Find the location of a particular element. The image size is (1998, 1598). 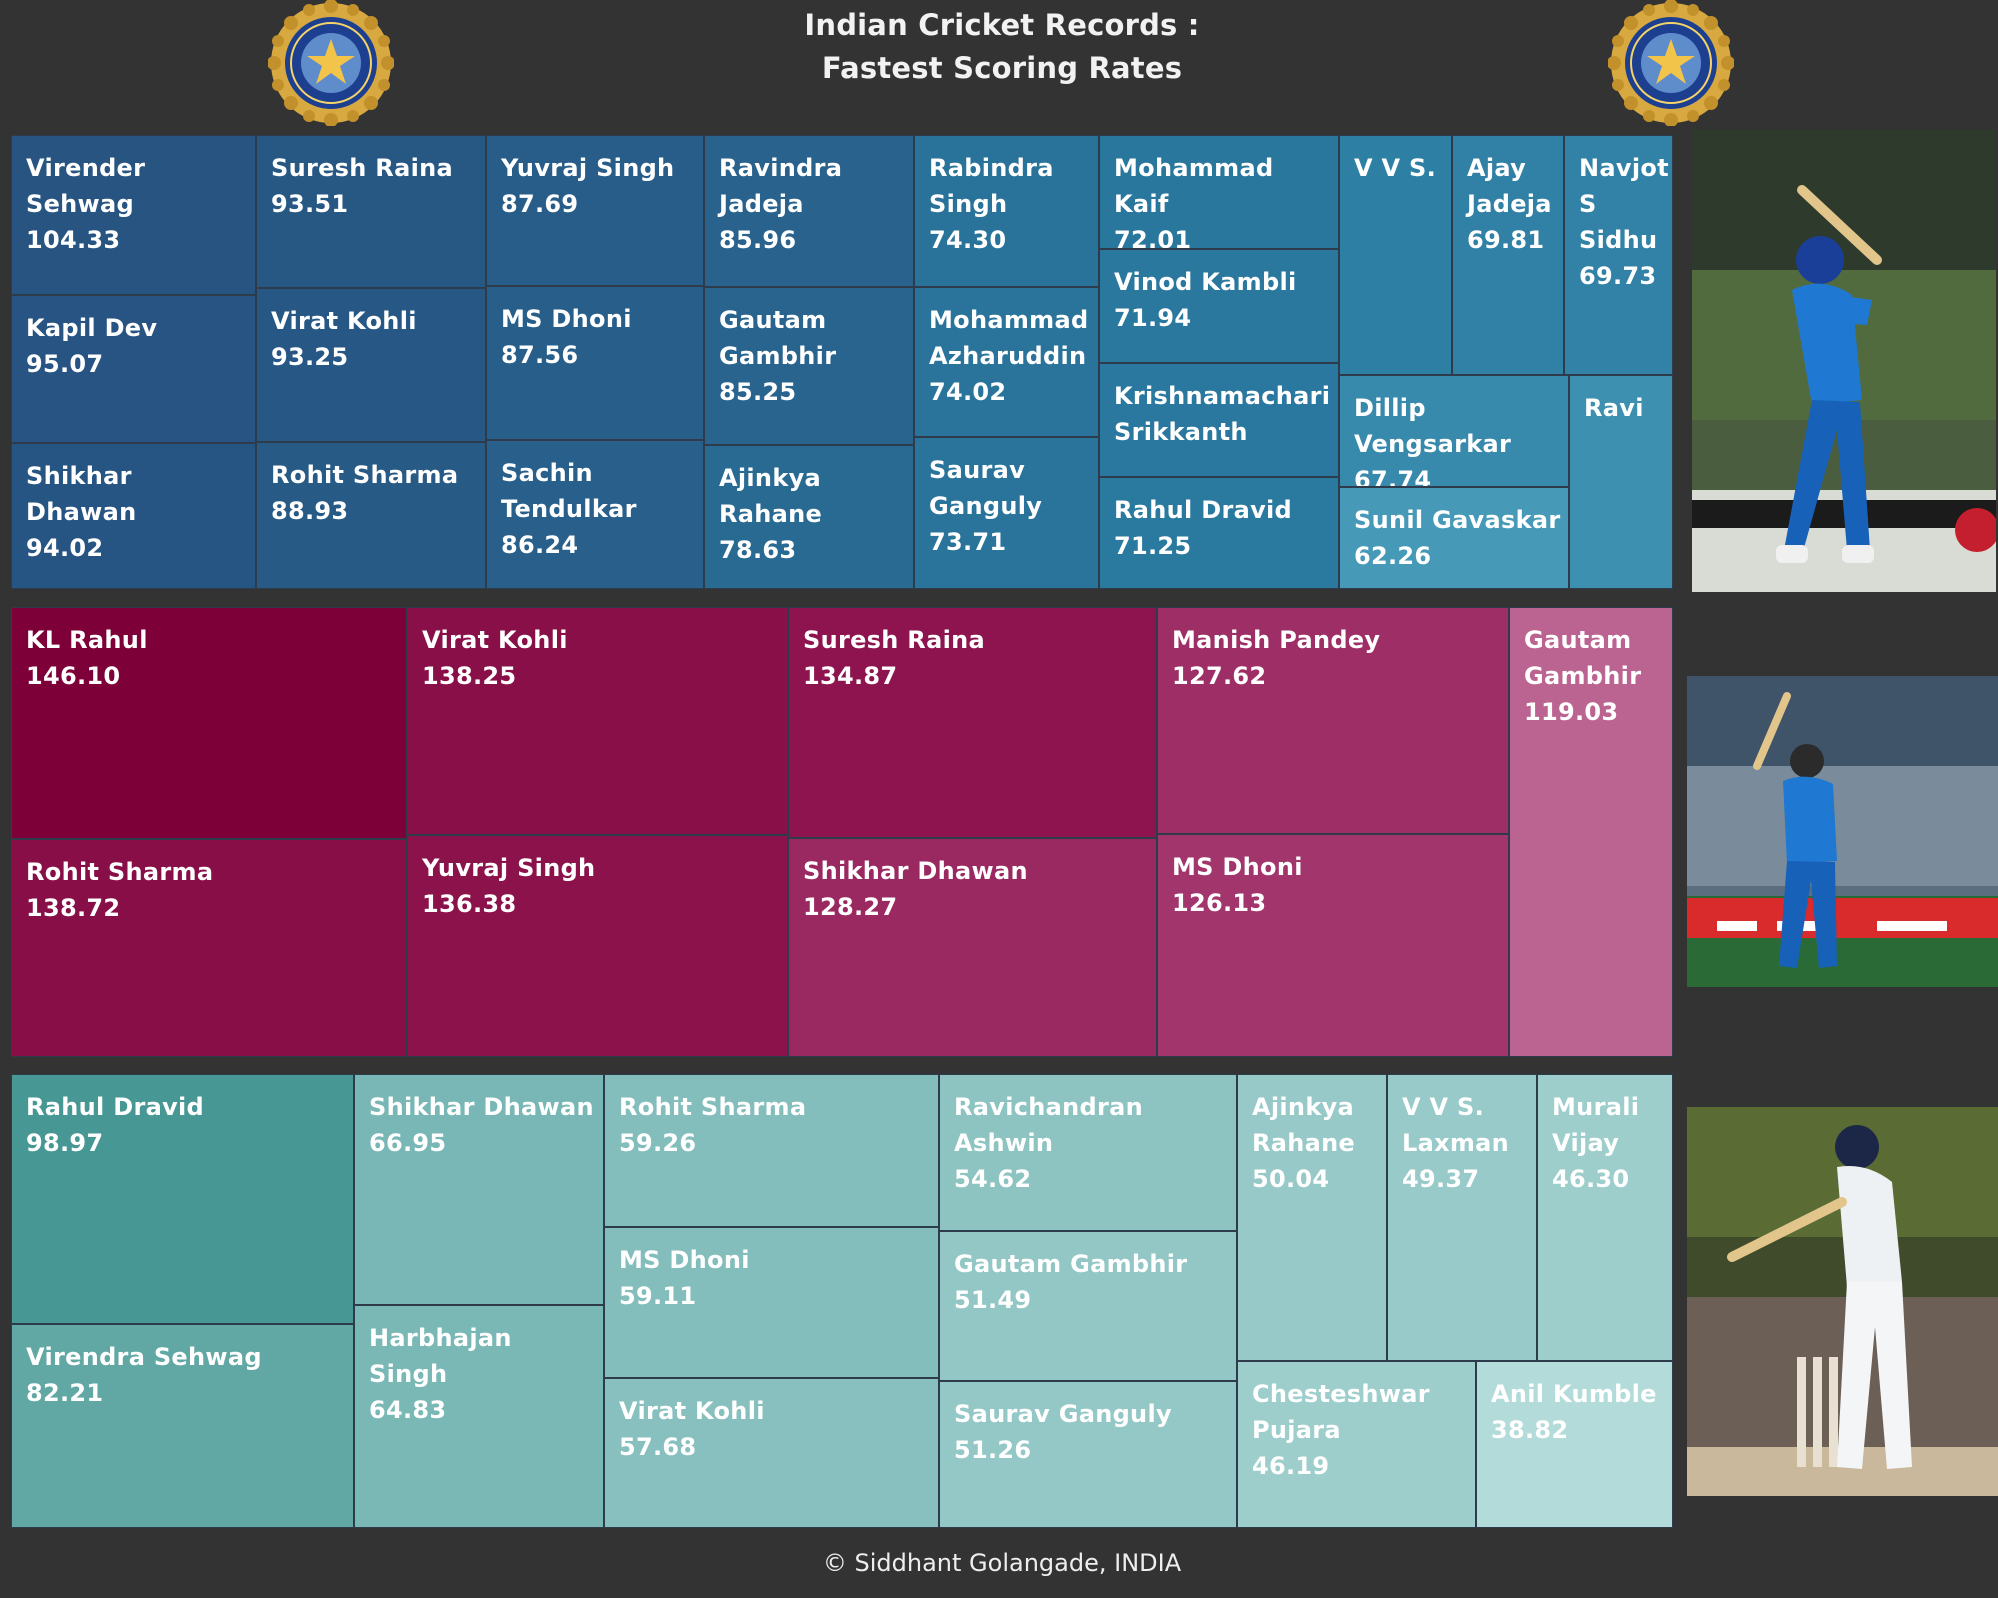

cell-label: Gautam Gambhir51.49Gautam Gambhir51.49 is located at coordinates (1071, 1282).